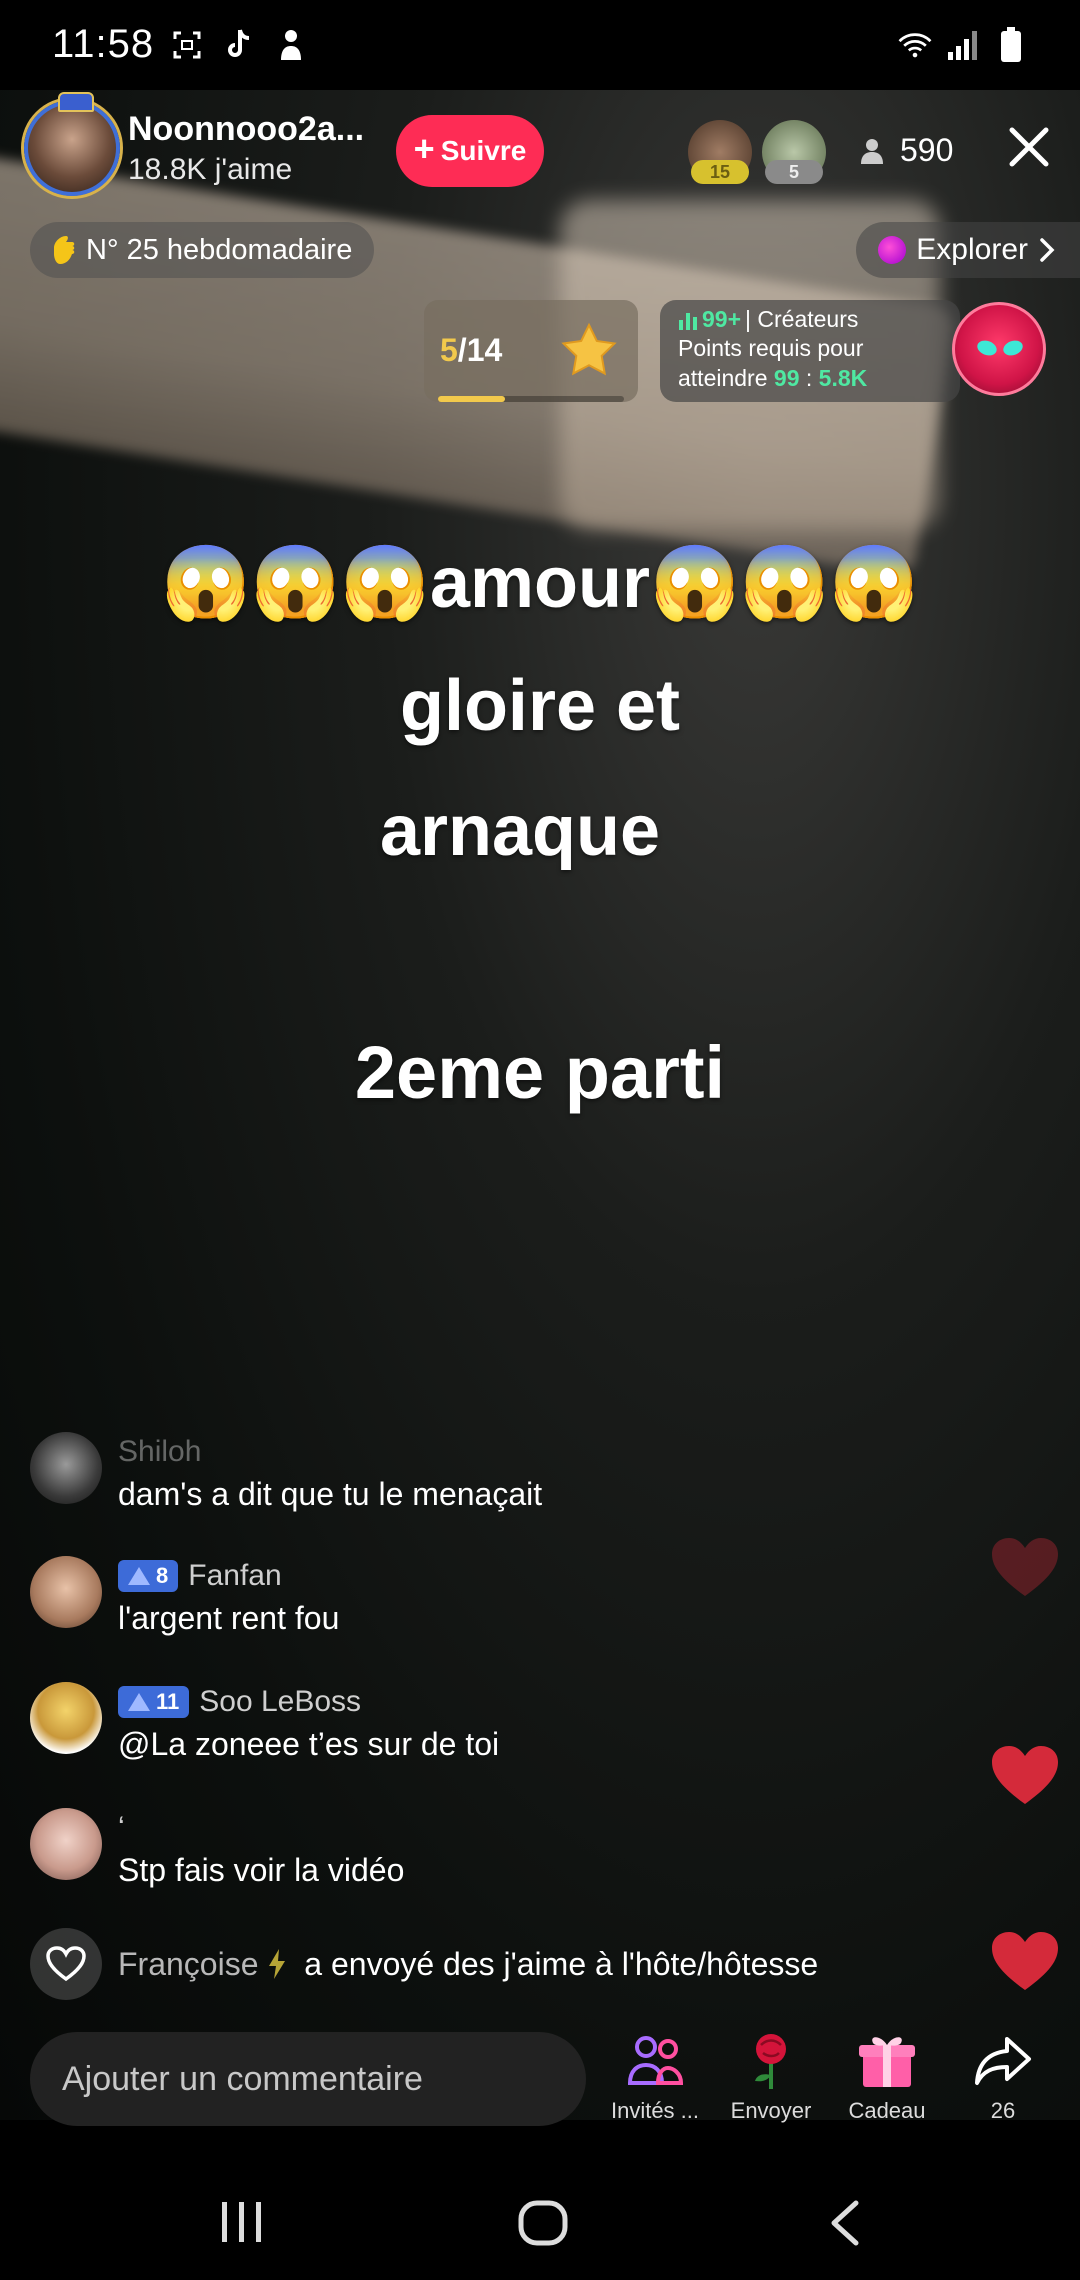  I want to click on chevron-right-icon, so click(1047, 250).